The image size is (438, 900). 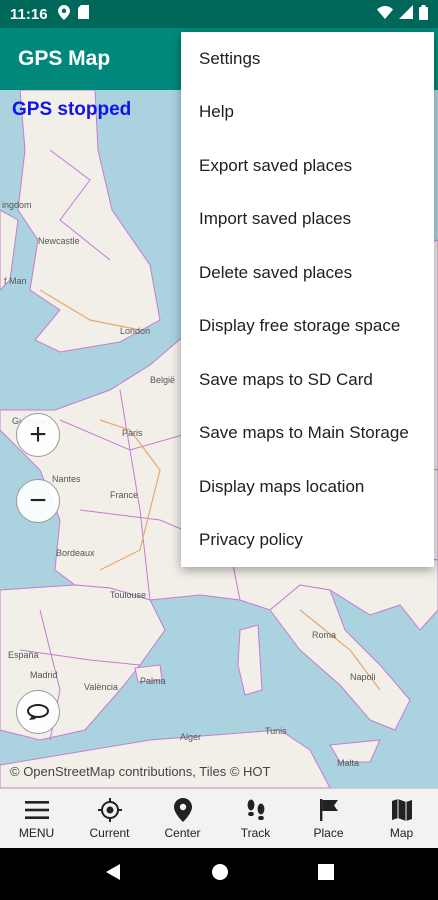 I want to click on status-time: 11:16, so click(x=29, y=14).